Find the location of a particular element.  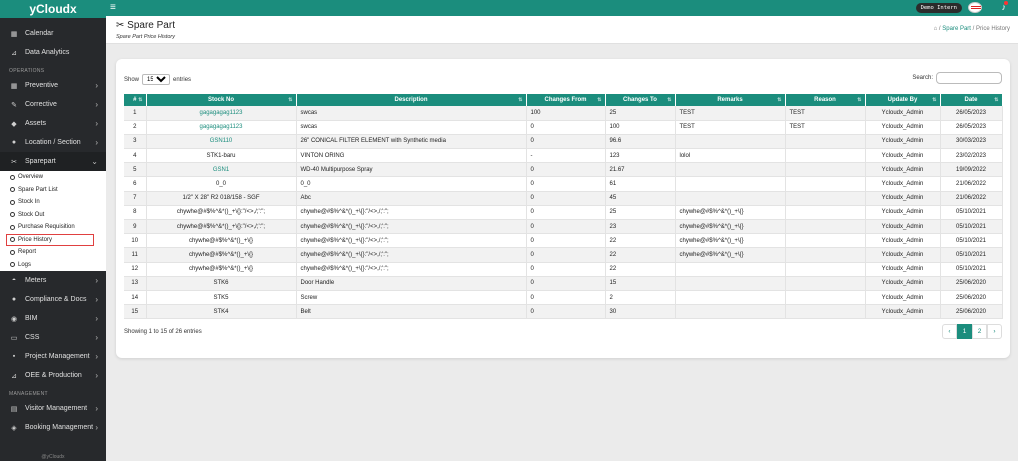

table-cell: 1/2" X 28" R2 018/158 - SGF is located at coordinates (221, 198).